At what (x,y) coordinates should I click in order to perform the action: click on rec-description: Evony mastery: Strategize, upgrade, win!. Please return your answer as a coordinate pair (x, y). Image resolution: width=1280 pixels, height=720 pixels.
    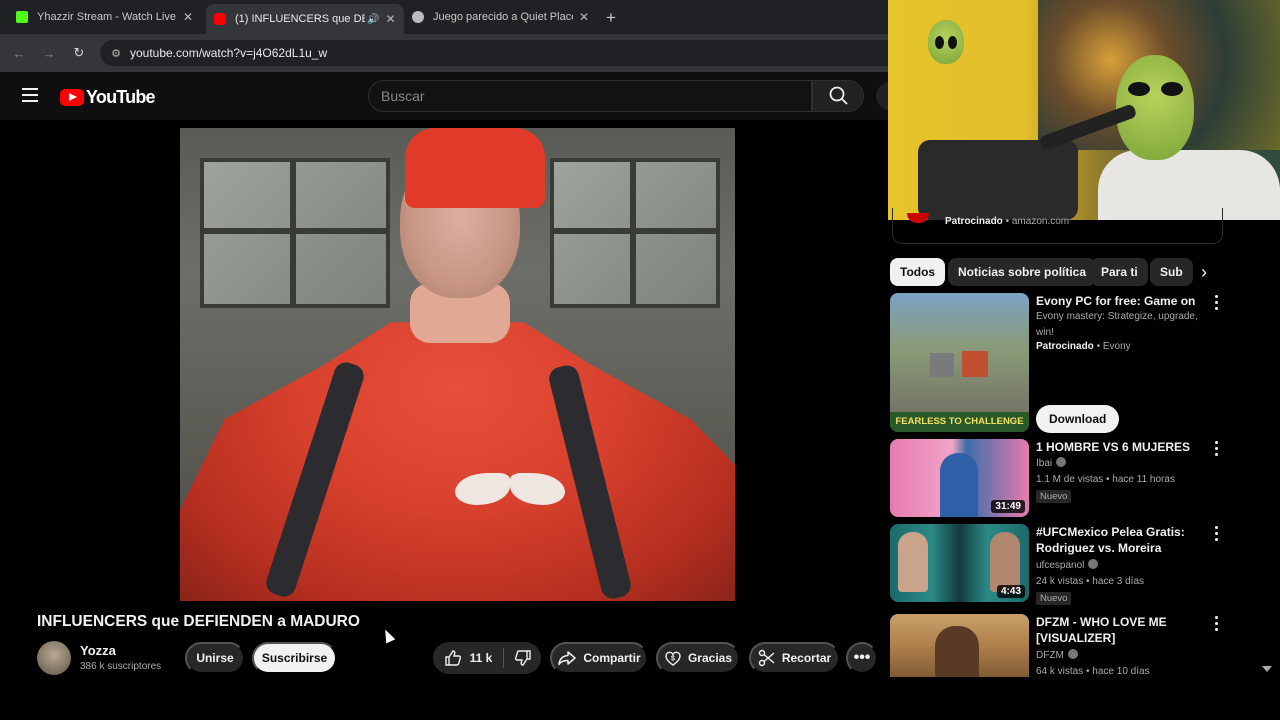
    Looking at the image, I should click on (1117, 324).